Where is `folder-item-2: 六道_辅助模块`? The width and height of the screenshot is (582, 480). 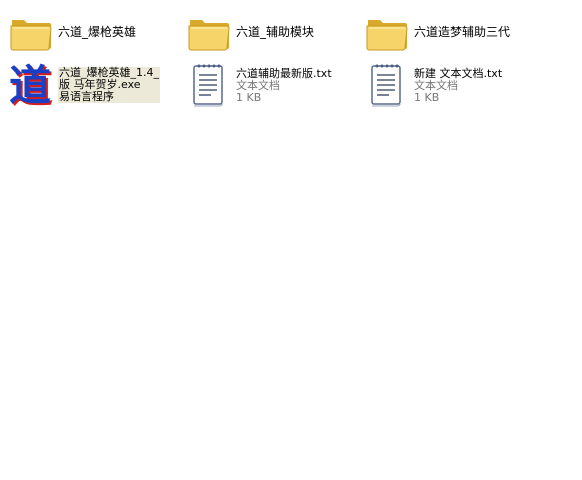
folder-item-2: 六道_辅助模块 is located at coordinates (266, 34).